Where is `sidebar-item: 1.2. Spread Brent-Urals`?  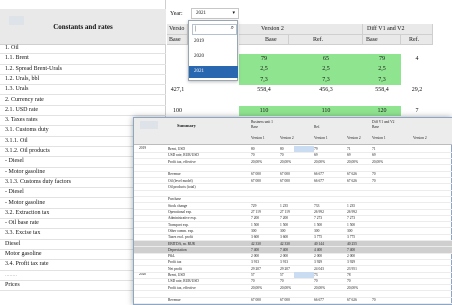 sidebar-item: 1.2. Spread Brent-Urals is located at coordinates (83, 70).